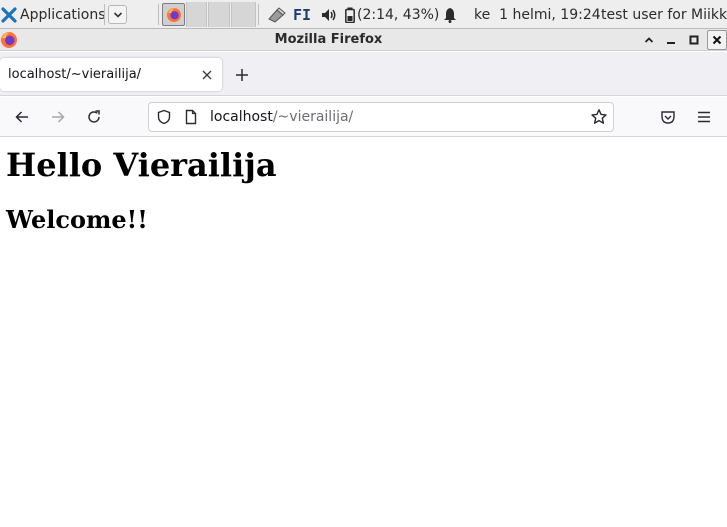  I want to click on tab-strip: localhost/~vierailija/, so click(363, 74).